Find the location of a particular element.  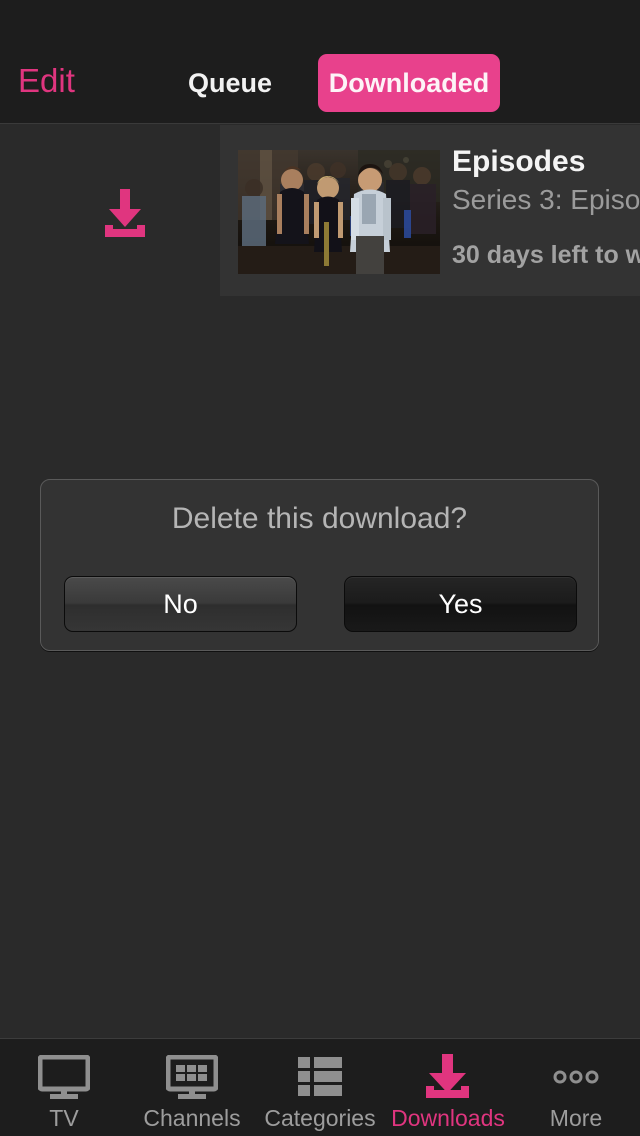

item-subtitle: Series 3: Episod is located at coordinates (546, 199).